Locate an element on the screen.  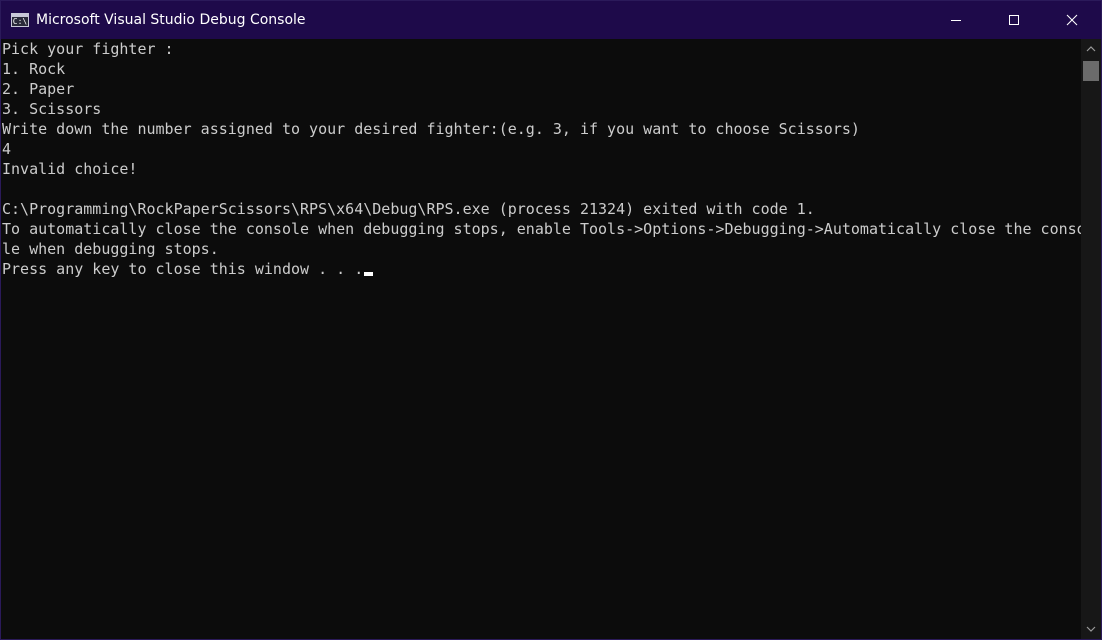
scroll-up-button is located at coordinates (1091, 49).